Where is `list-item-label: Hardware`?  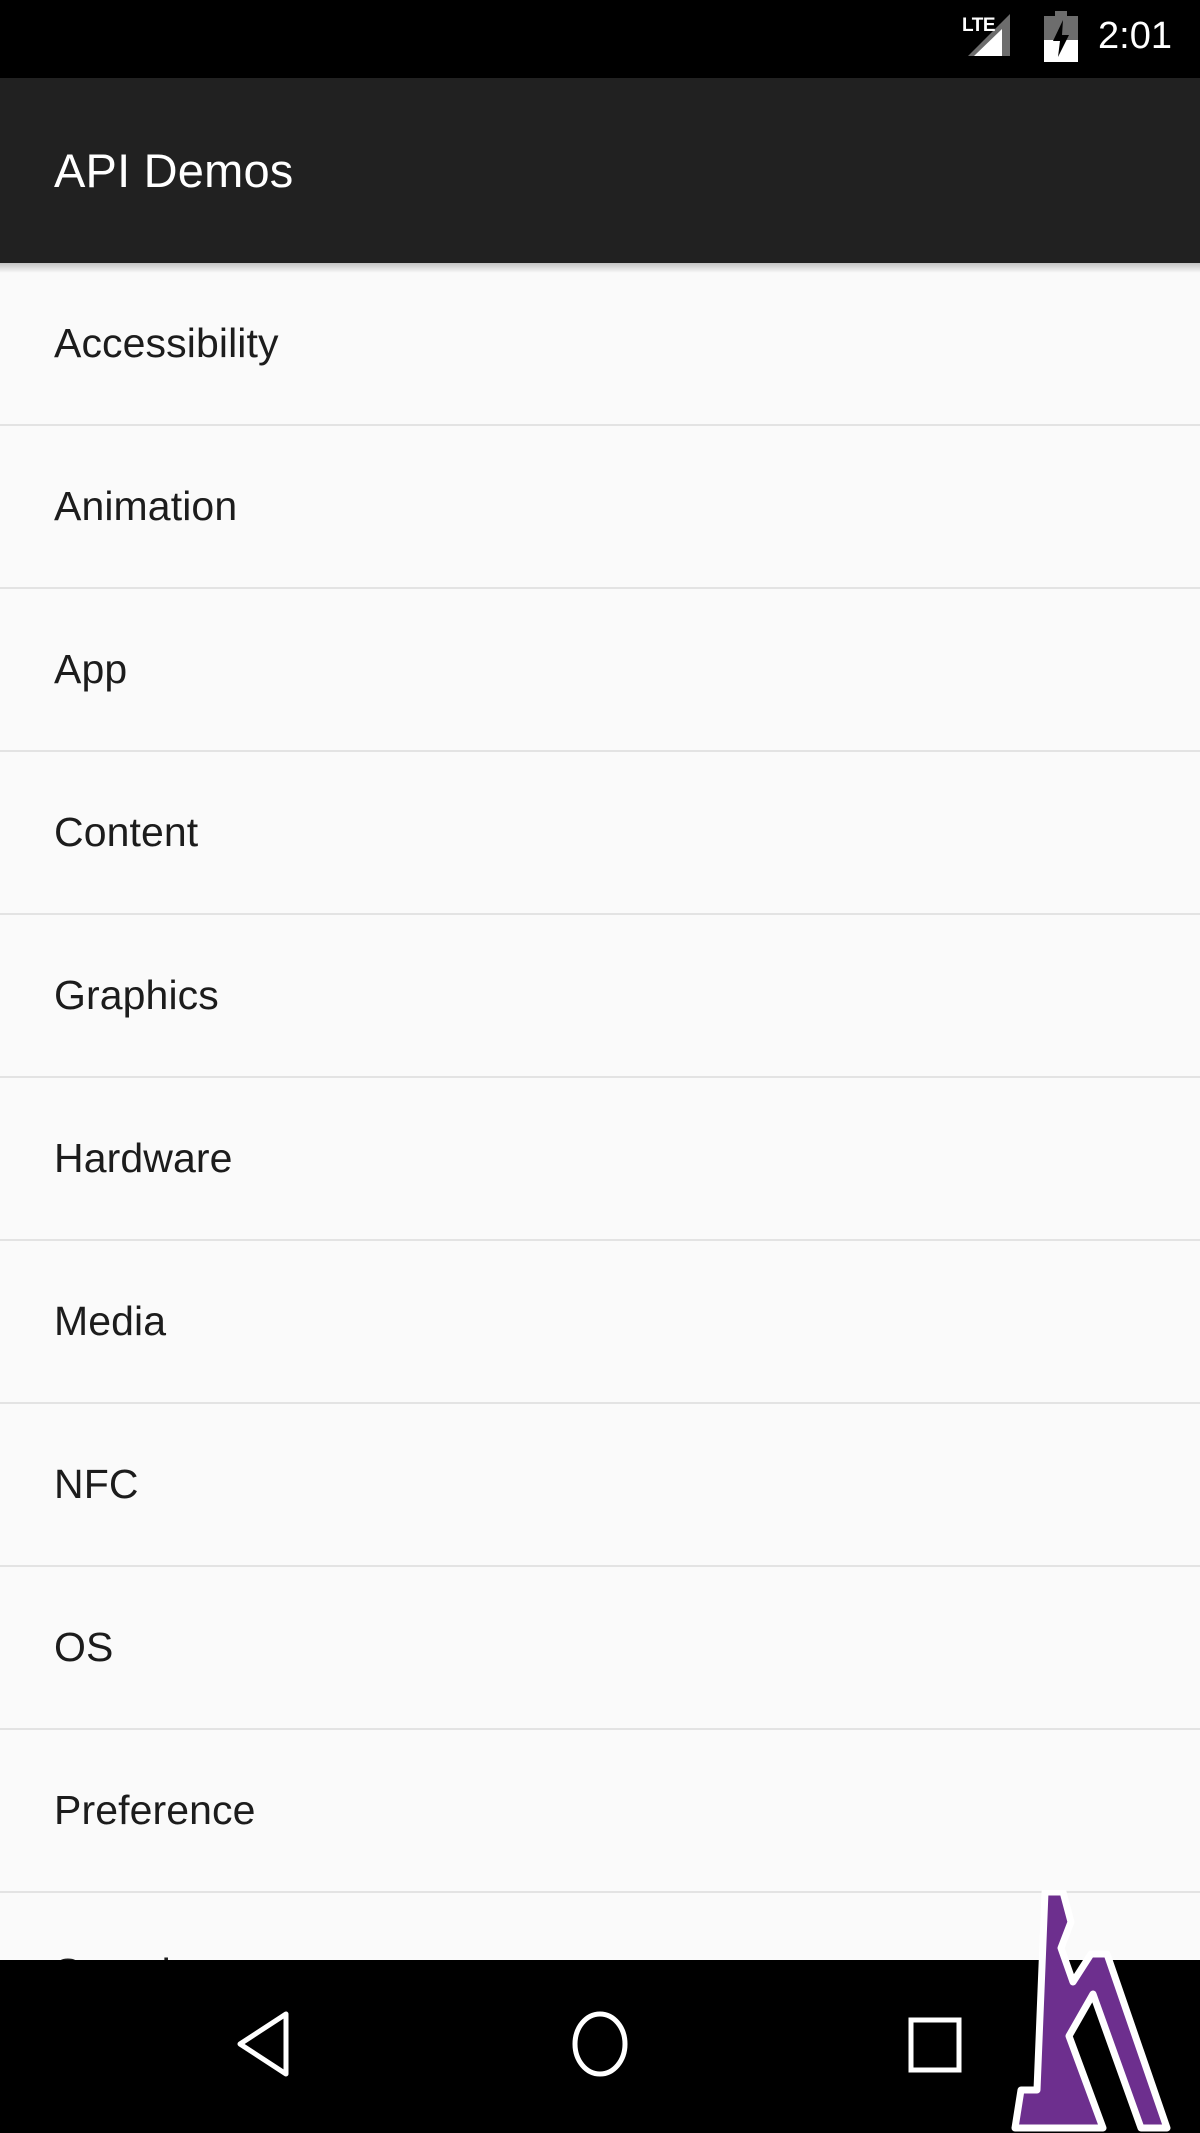 list-item-label: Hardware is located at coordinates (143, 1158).